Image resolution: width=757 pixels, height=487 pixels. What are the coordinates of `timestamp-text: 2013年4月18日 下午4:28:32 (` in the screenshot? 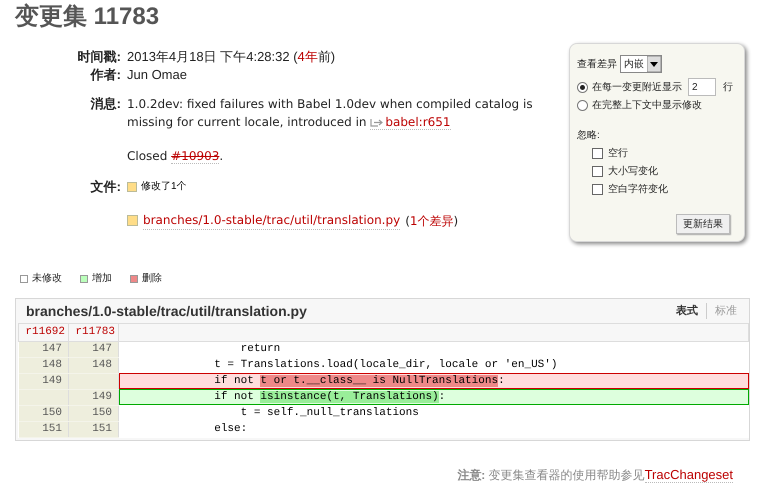 It's located at (212, 56).